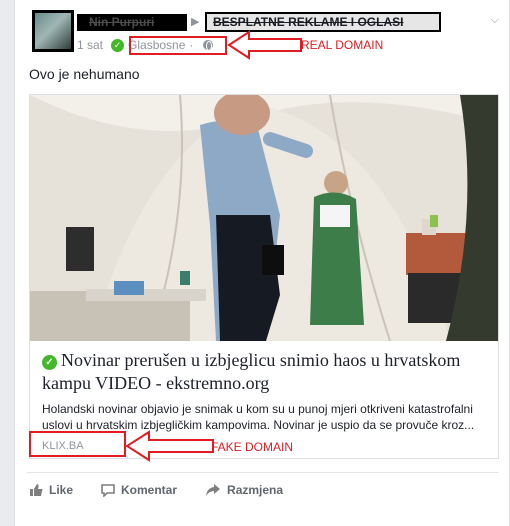 The width and height of the screenshot is (510, 526). Describe the element at coordinates (213, 490) in the screenshot. I see `share-icon` at that location.